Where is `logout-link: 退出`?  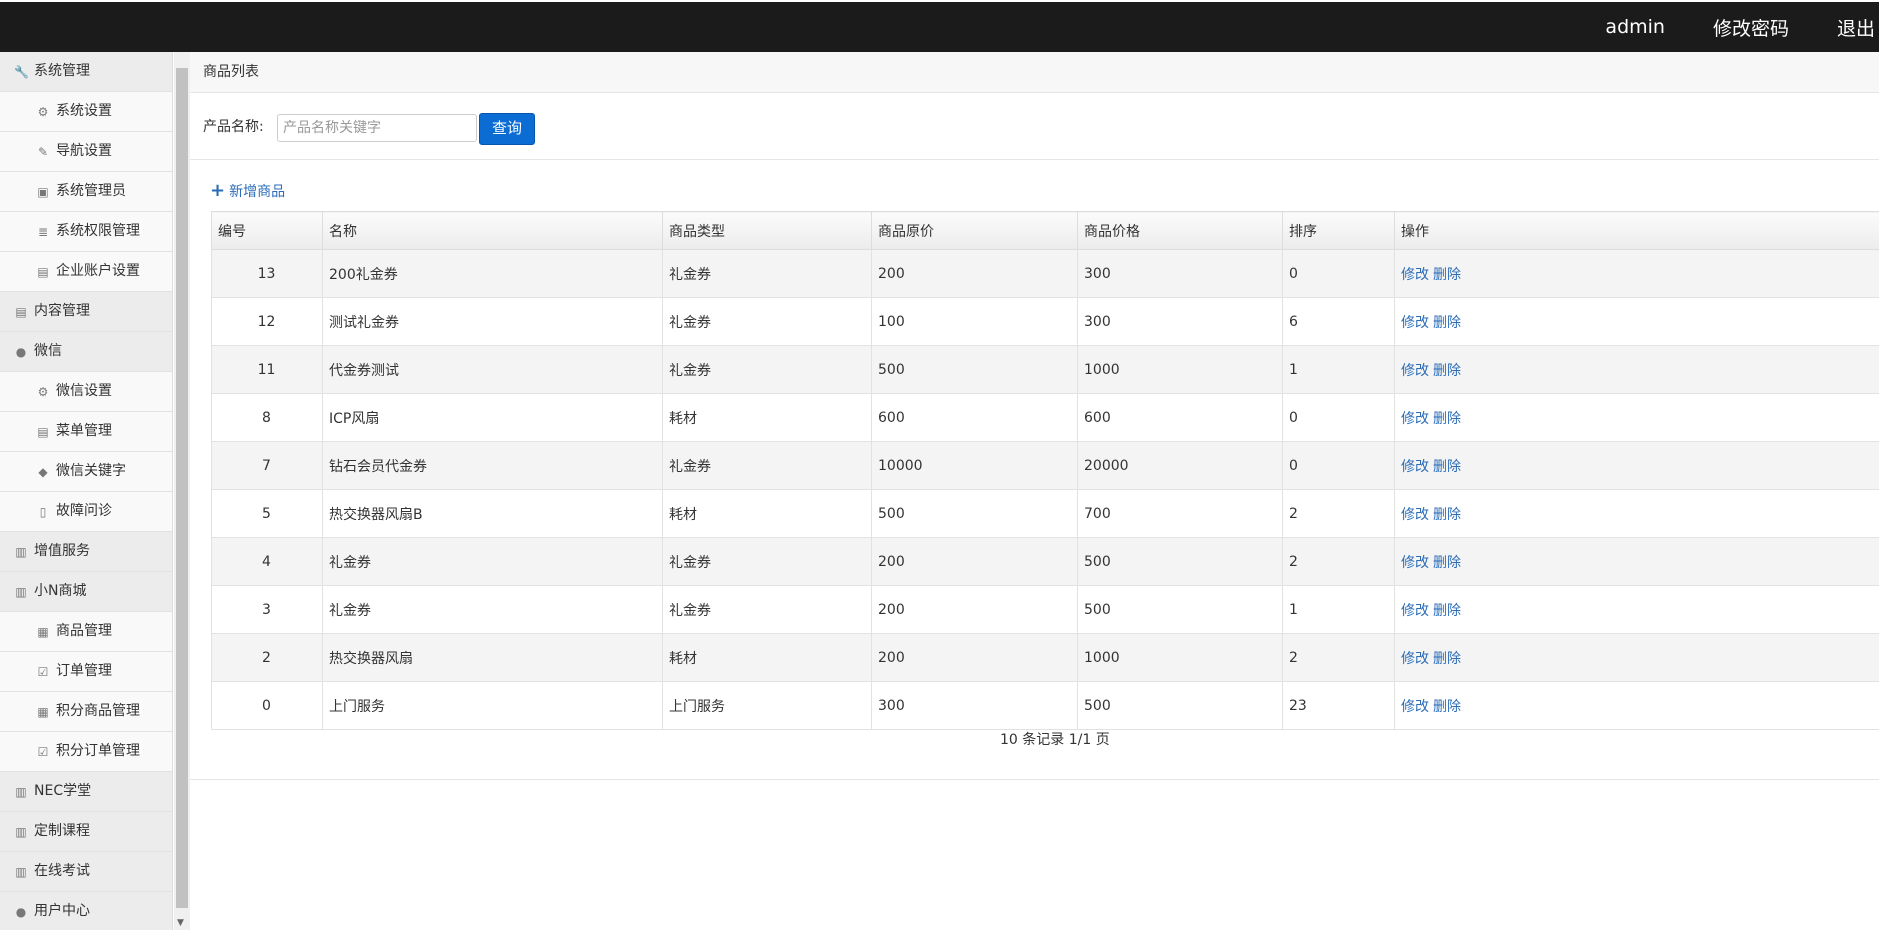 logout-link: 退出 is located at coordinates (1856, 27).